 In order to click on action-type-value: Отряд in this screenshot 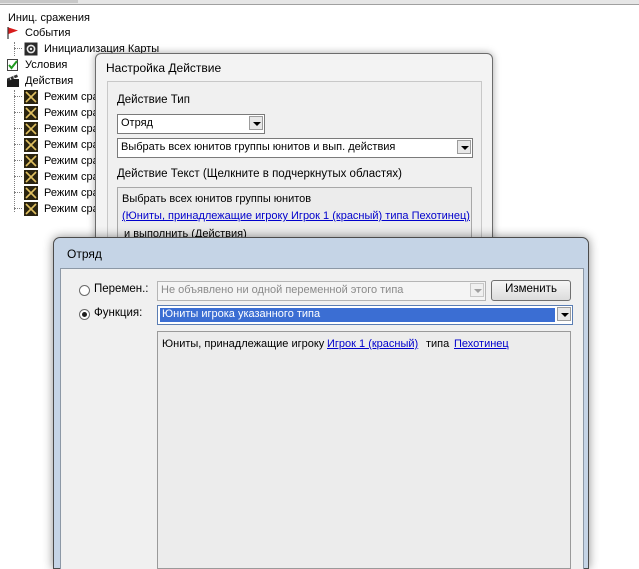, I will do `click(137, 123)`.